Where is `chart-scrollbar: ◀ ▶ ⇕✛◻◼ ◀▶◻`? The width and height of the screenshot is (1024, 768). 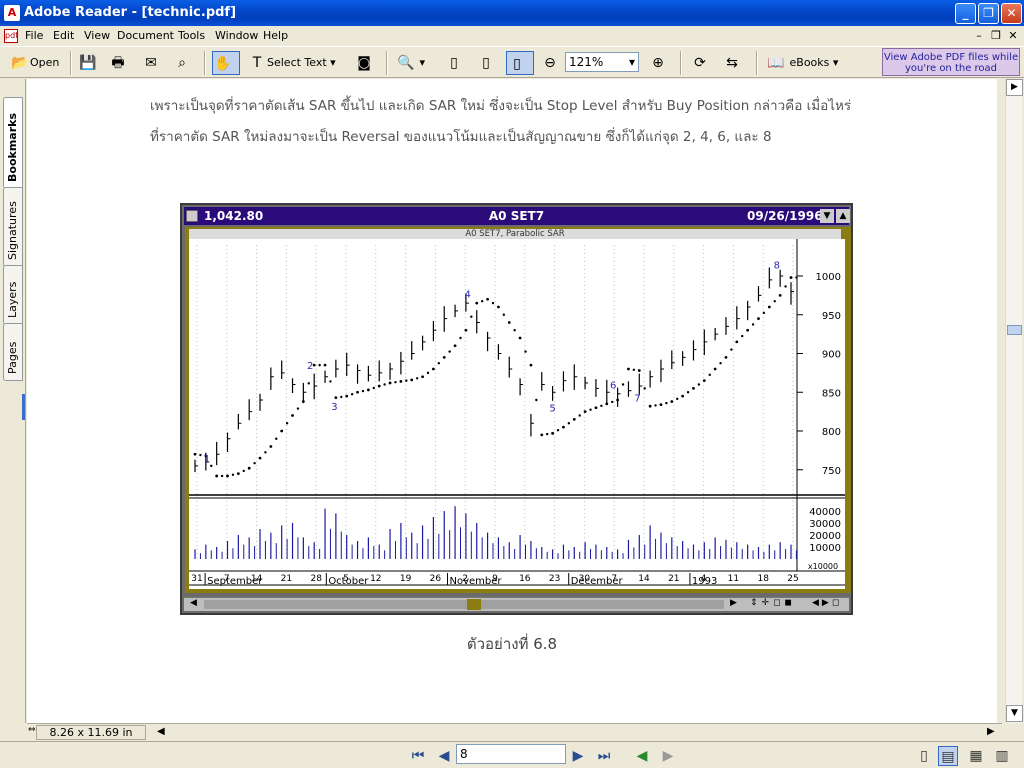 chart-scrollbar: ◀ ▶ ⇕✛◻◼ ◀▶◻ is located at coordinates (516, 604).